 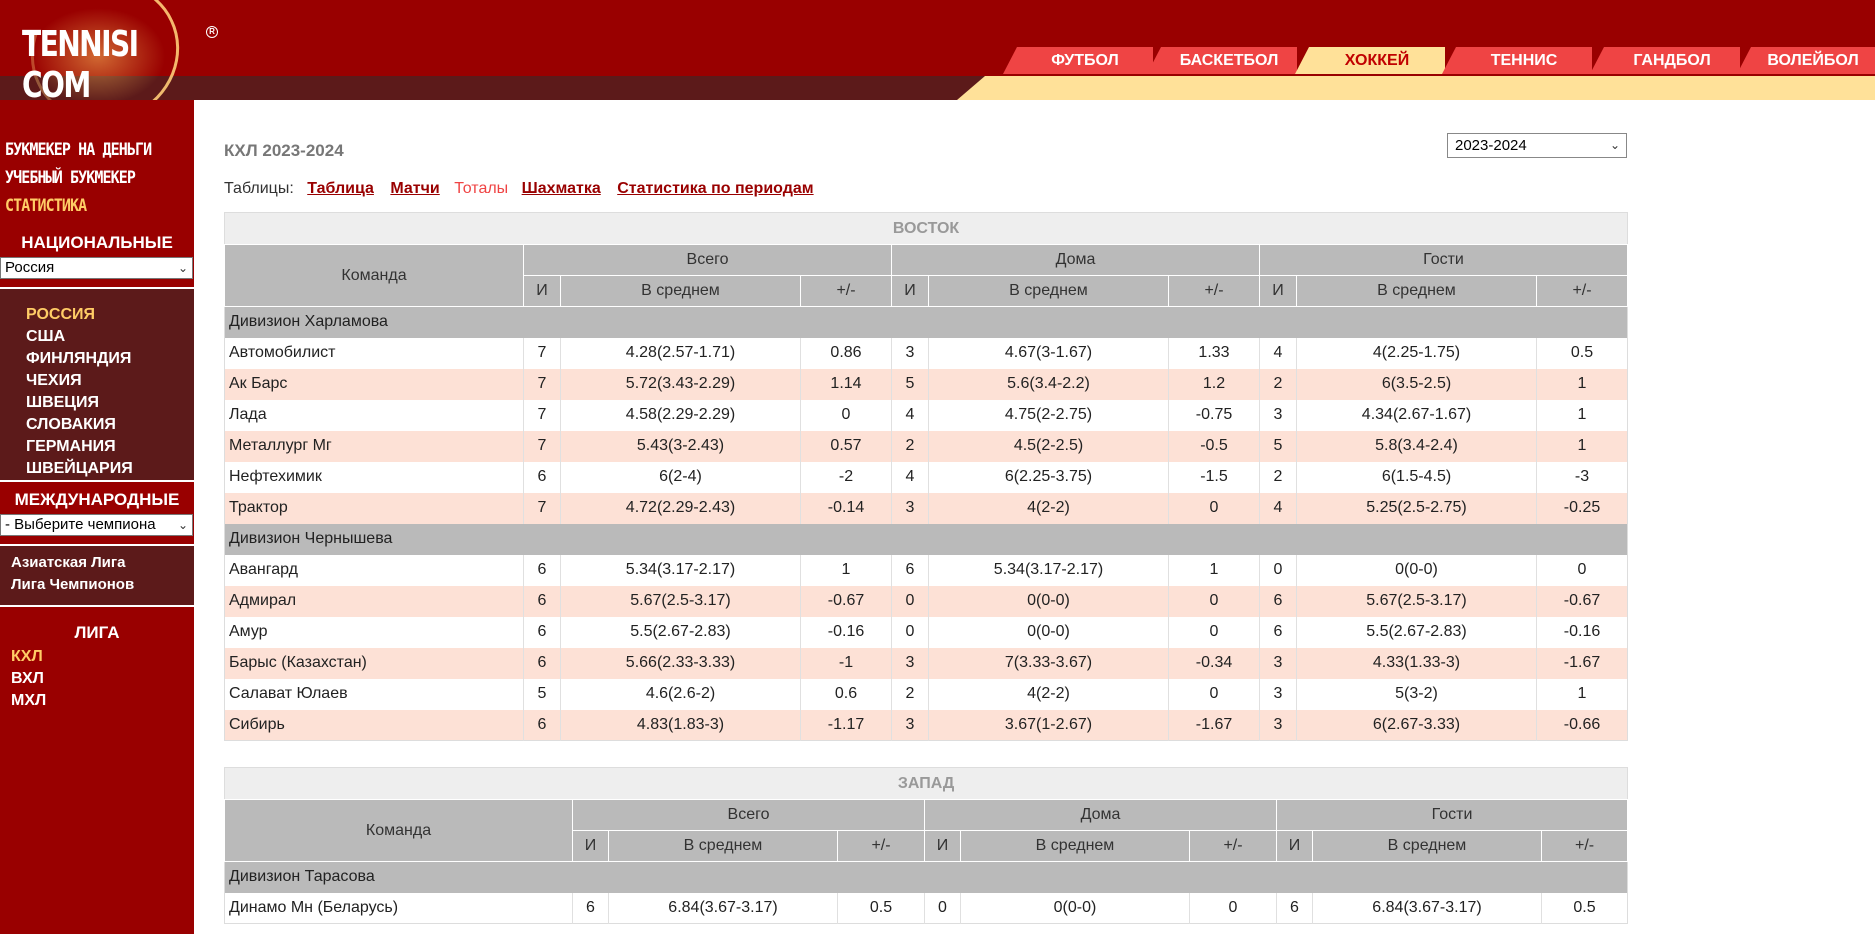 I want to click on league-link-vhl: ВХЛ, so click(x=27, y=679).